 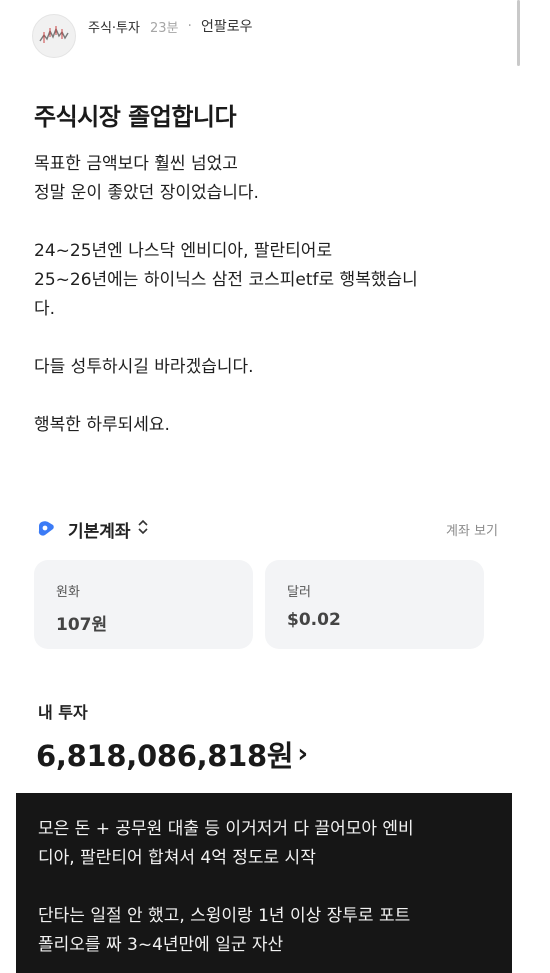 I want to click on stock-chart-icon, so click(x=54, y=34).